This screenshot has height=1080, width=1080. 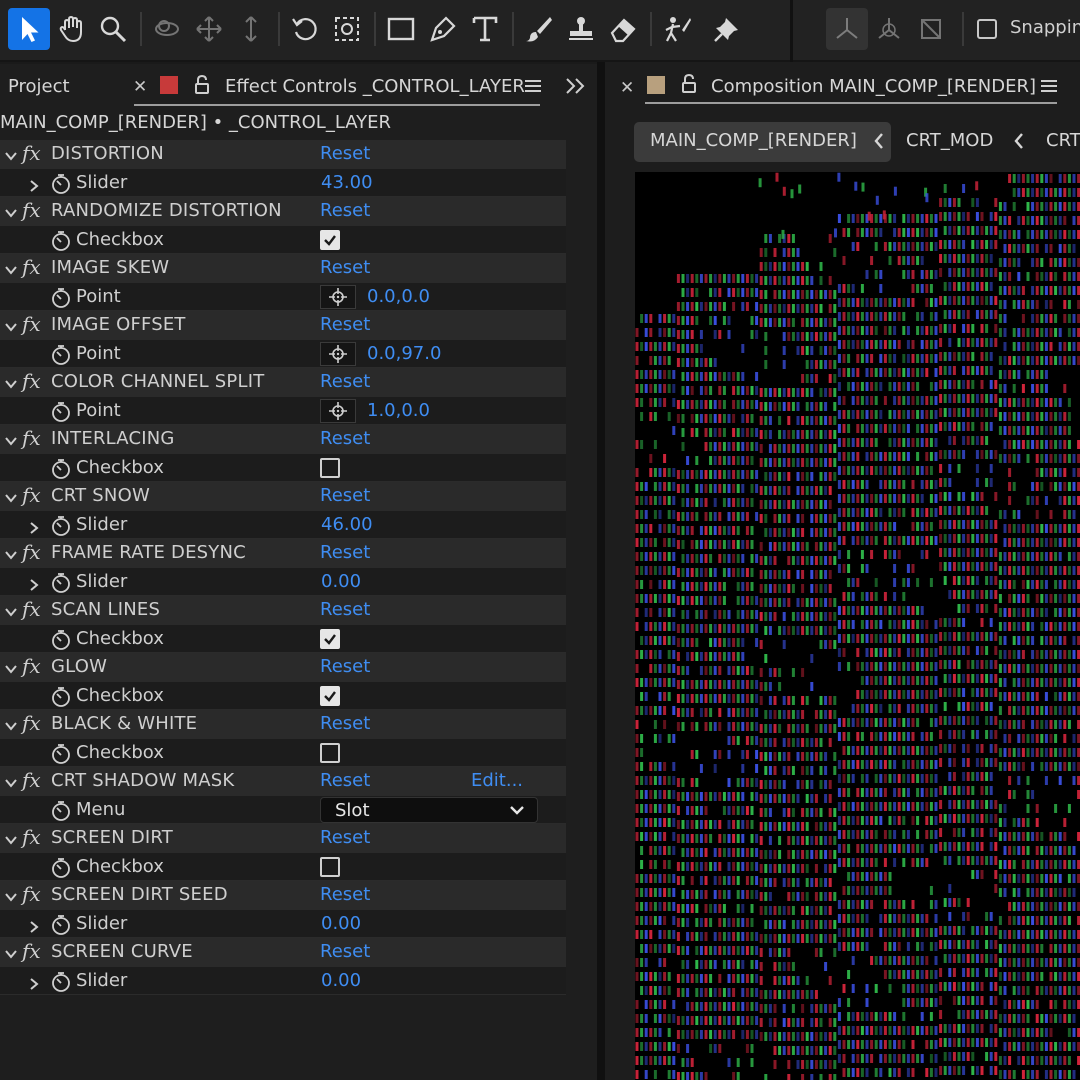 What do you see at coordinates (581, 29) in the screenshot?
I see `clone-stamp-tool-icon` at bounding box center [581, 29].